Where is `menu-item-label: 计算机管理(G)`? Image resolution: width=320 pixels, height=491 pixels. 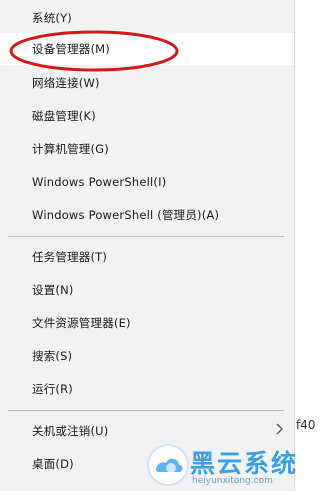
menu-item-label: 计算机管理(G) is located at coordinates (70, 149).